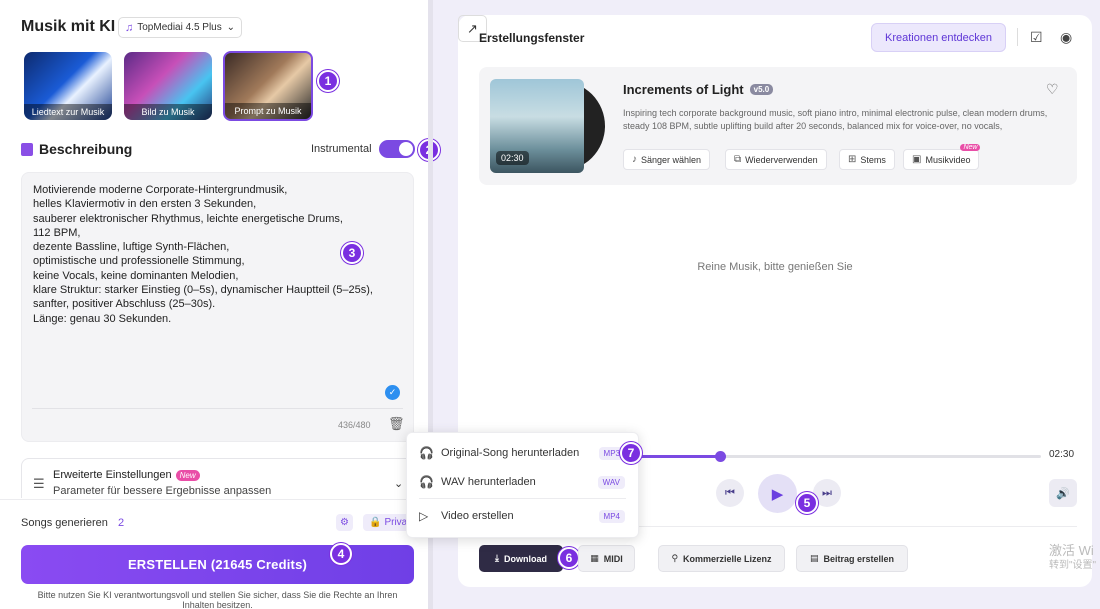 This screenshot has width=1100, height=609. I want to click on music-note-icon: ♫, so click(129, 27).